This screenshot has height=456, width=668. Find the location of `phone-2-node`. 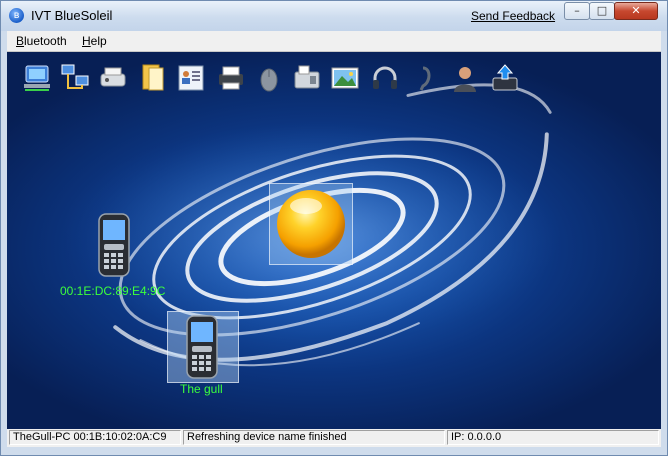

phone-2-node is located at coordinates (203, 347).